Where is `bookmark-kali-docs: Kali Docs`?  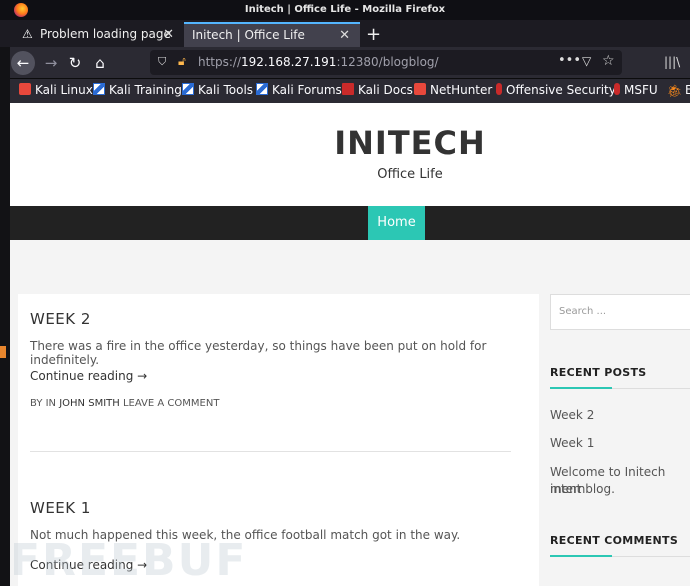
bookmark-kali-docs: Kali Docs is located at coordinates (377, 90).